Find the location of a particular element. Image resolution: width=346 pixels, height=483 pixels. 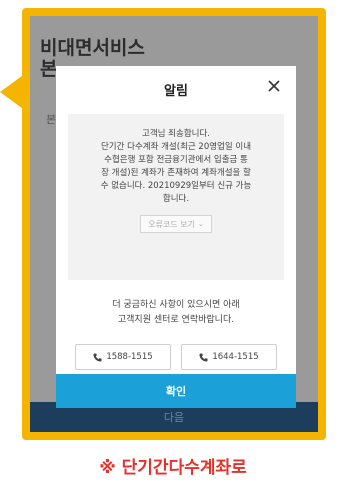

close-icon is located at coordinates (274, 86).